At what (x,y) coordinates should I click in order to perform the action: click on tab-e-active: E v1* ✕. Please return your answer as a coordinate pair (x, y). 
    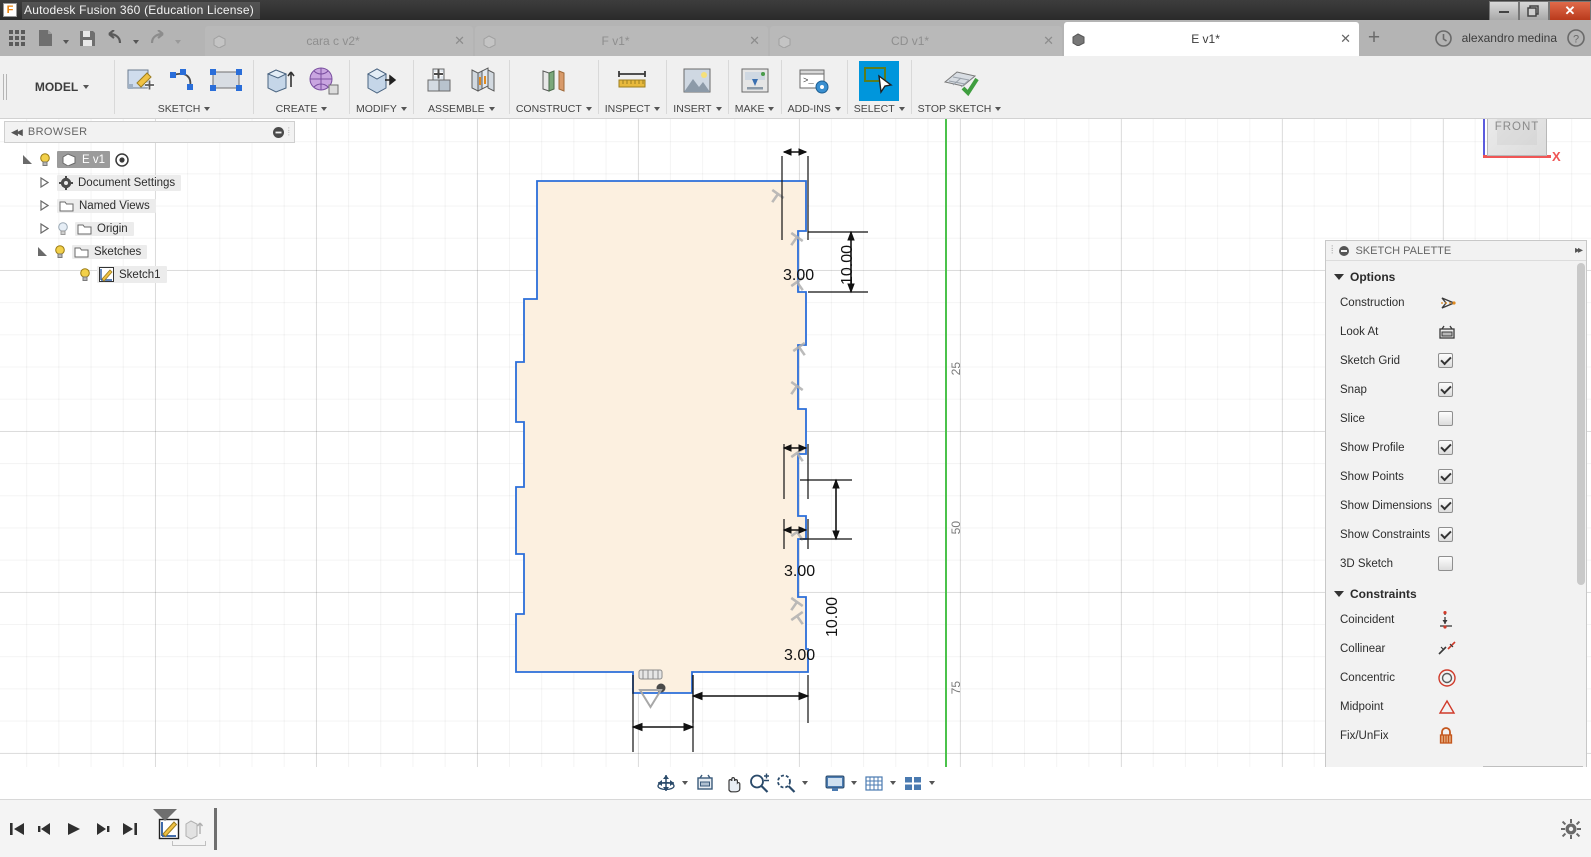
    Looking at the image, I should click on (1211, 39).